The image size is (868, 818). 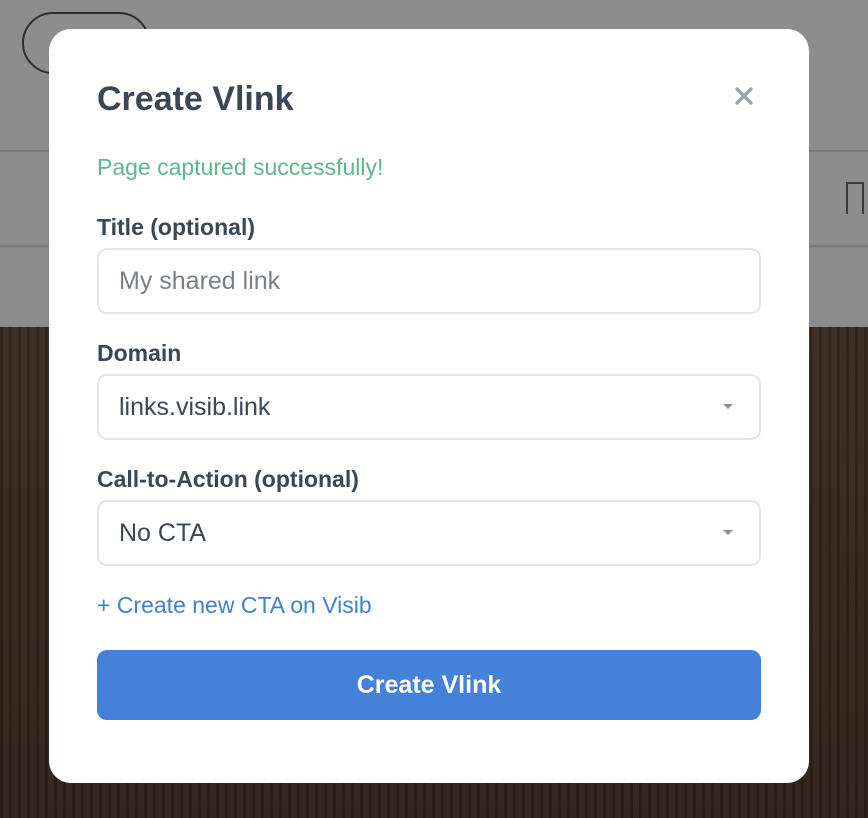 I want to click on create-cta-link: + Create new CTA on Visib, so click(x=234, y=605).